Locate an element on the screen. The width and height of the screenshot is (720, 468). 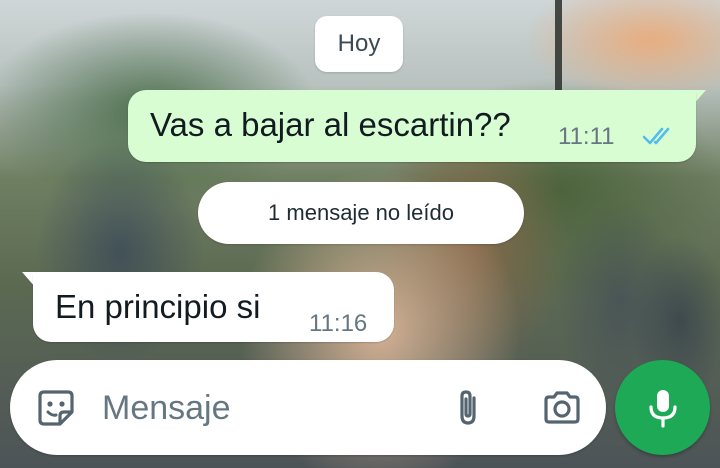
outgoing-message-bubble: Vas a bajar al escartin?? 11:11 is located at coordinates (412, 126).